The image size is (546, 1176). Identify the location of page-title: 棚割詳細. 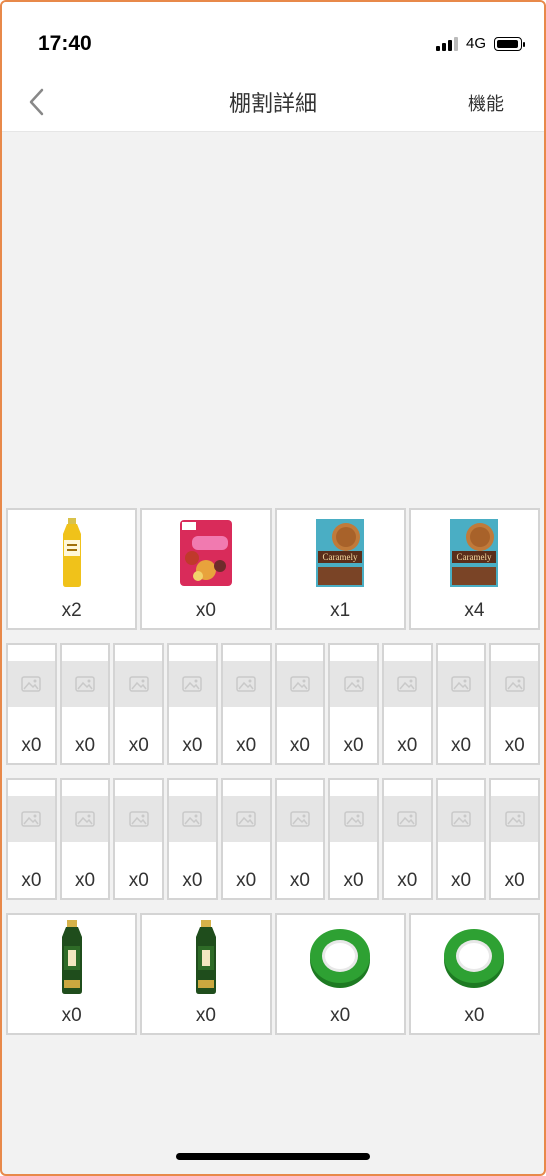
(272, 103).